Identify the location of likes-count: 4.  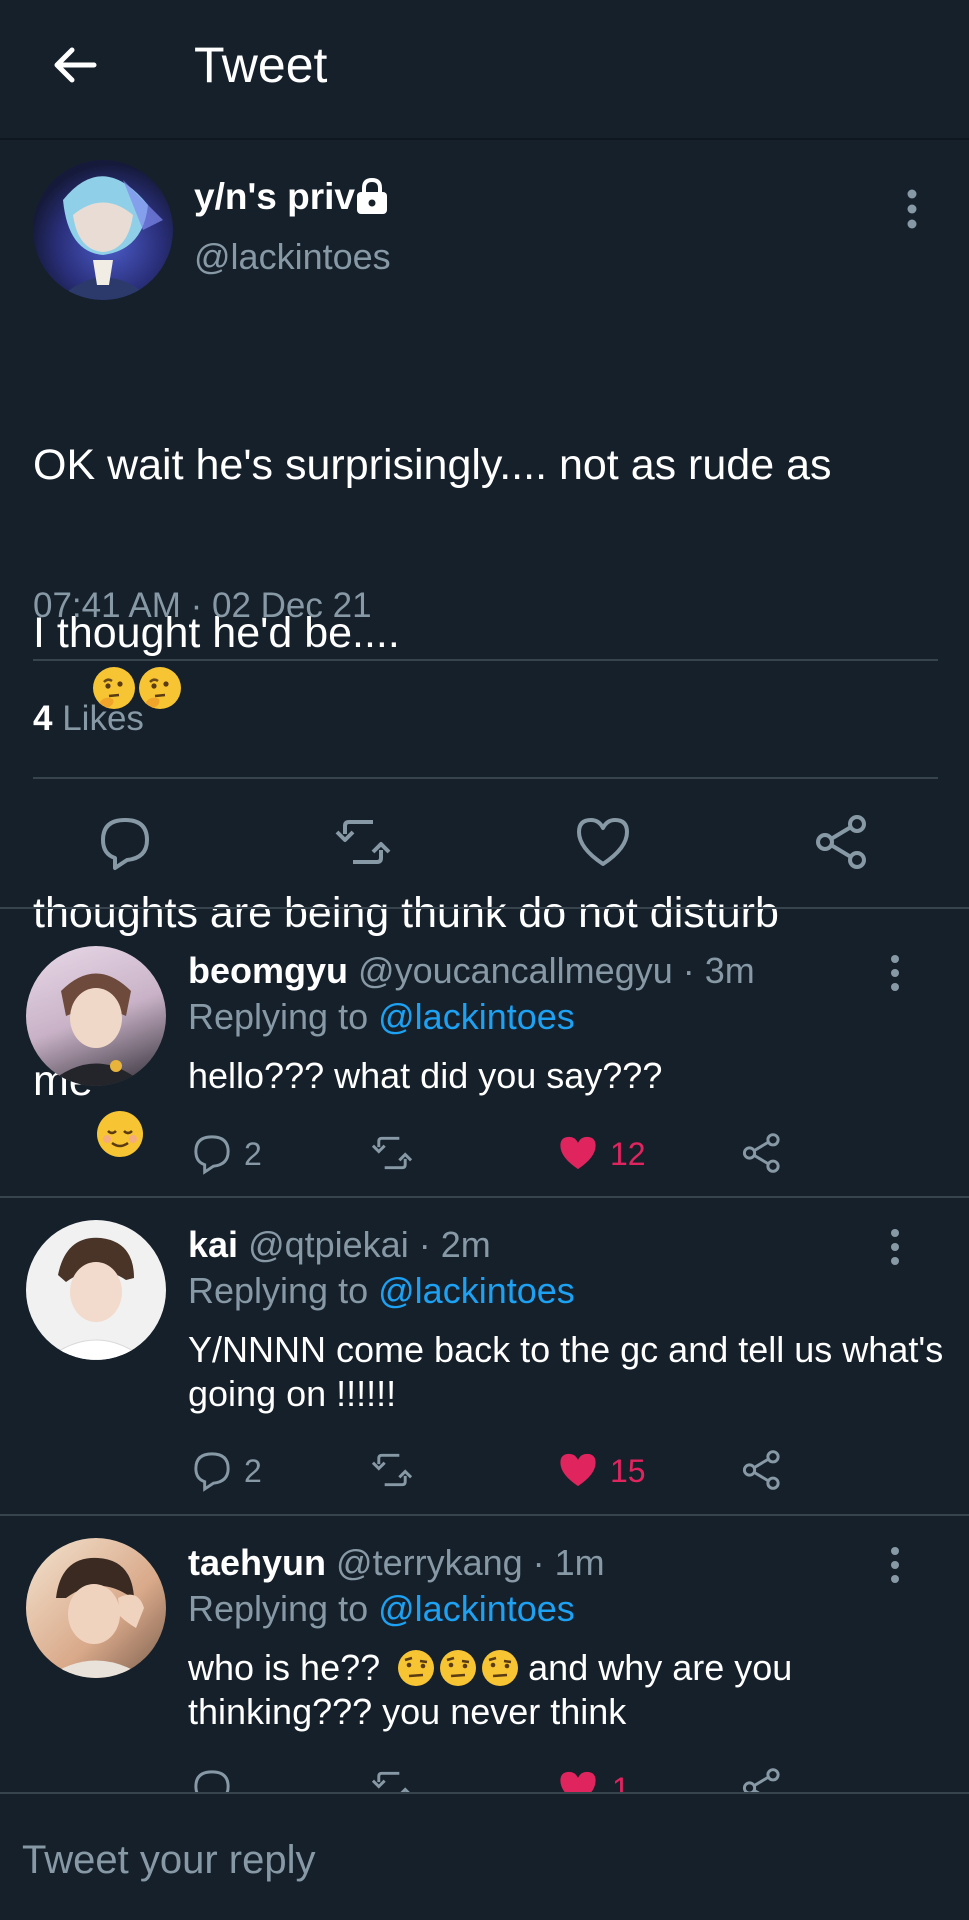
(43, 718).